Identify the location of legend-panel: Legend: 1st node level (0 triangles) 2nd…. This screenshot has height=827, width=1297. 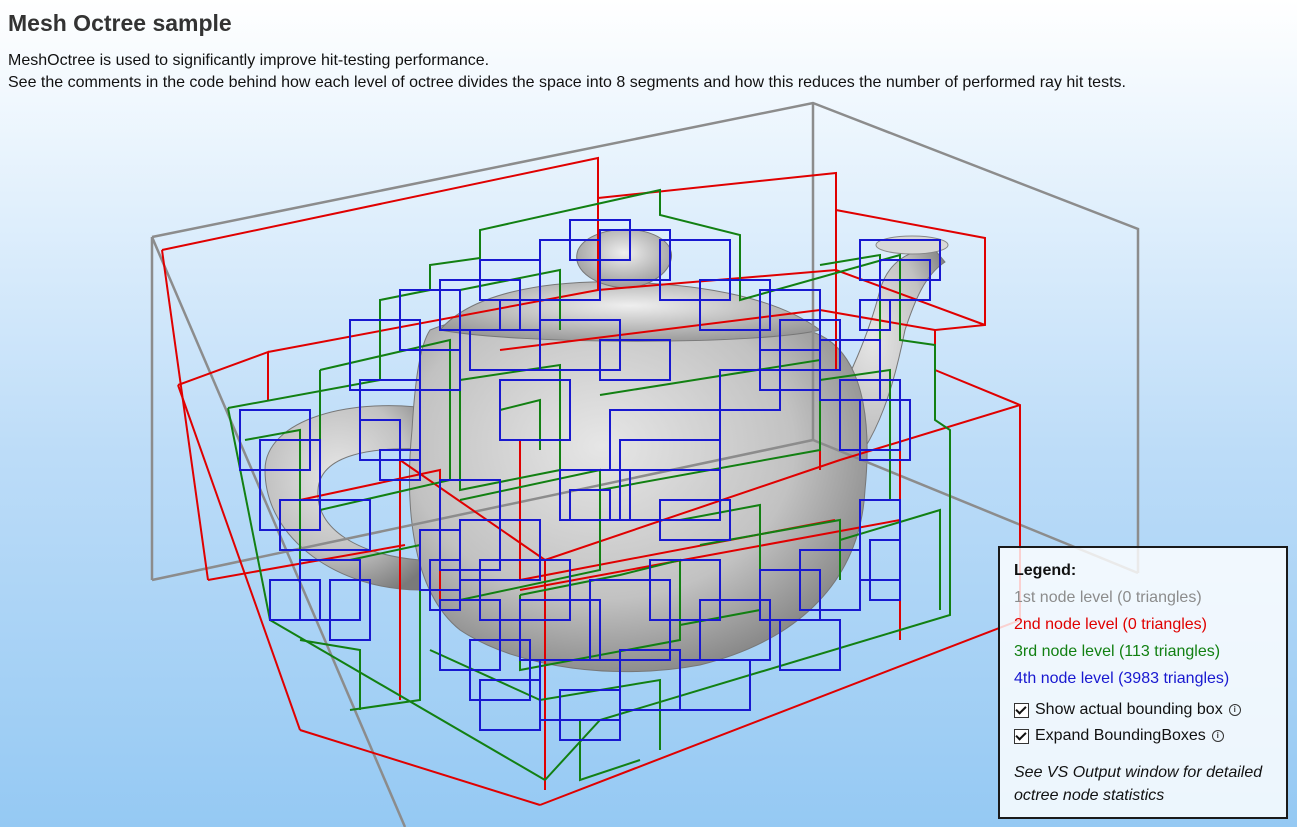
(1143, 682).